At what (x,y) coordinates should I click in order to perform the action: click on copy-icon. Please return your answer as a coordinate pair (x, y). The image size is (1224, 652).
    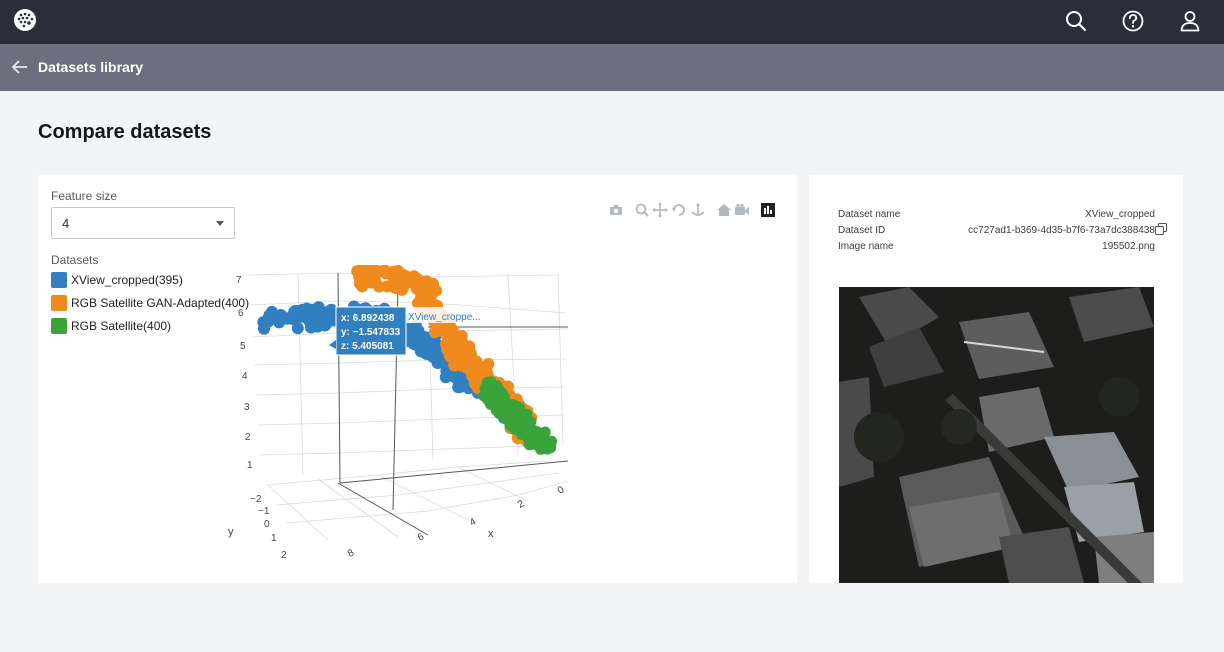
    Looking at the image, I should click on (1161, 229).